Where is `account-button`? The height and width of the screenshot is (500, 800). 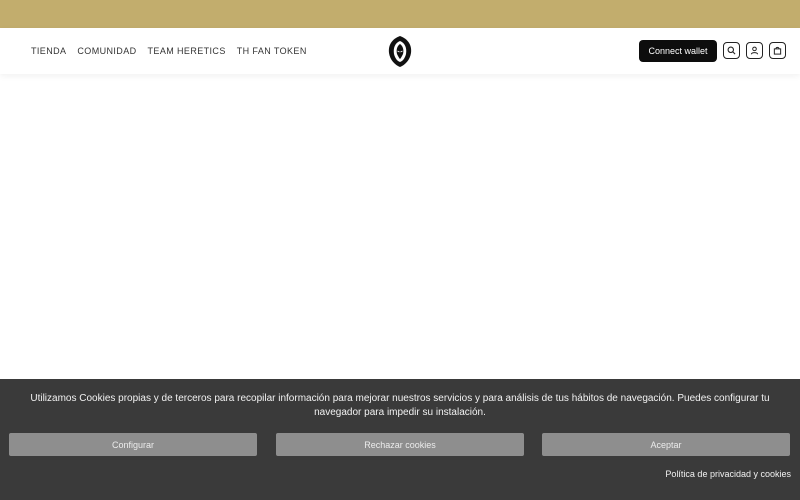
account-button is located at coordinates (754, 50).